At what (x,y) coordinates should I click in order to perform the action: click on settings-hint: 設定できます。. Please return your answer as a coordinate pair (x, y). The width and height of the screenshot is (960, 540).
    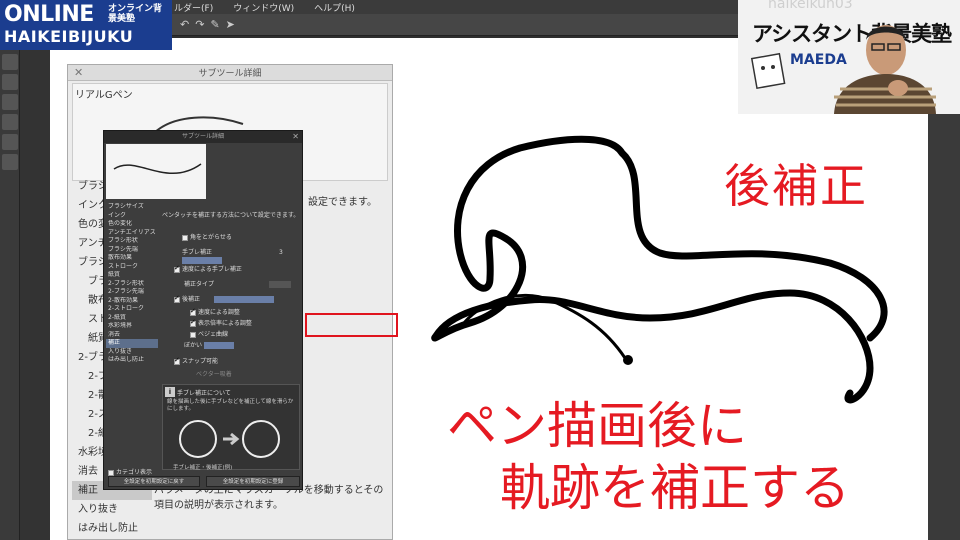
    Looking at the image, I should click on (342, 202).